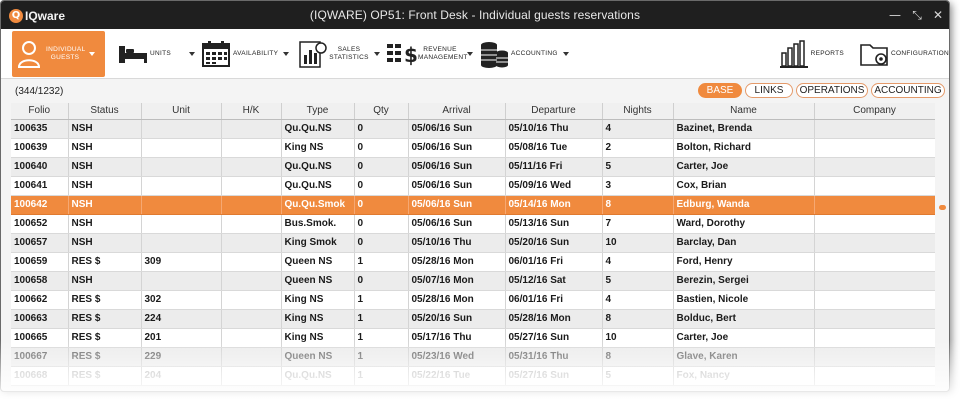  Describe the element at coordinates (245, 54) in the screenshot. I see `availability-button: AVAILABILITY` at that location.